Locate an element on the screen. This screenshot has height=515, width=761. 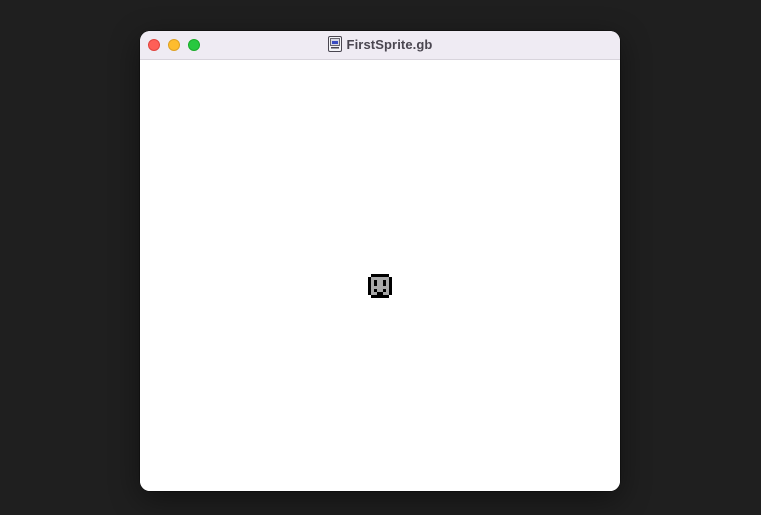
window-title: FirstSprite.gb is located at coordinates (389, 44).